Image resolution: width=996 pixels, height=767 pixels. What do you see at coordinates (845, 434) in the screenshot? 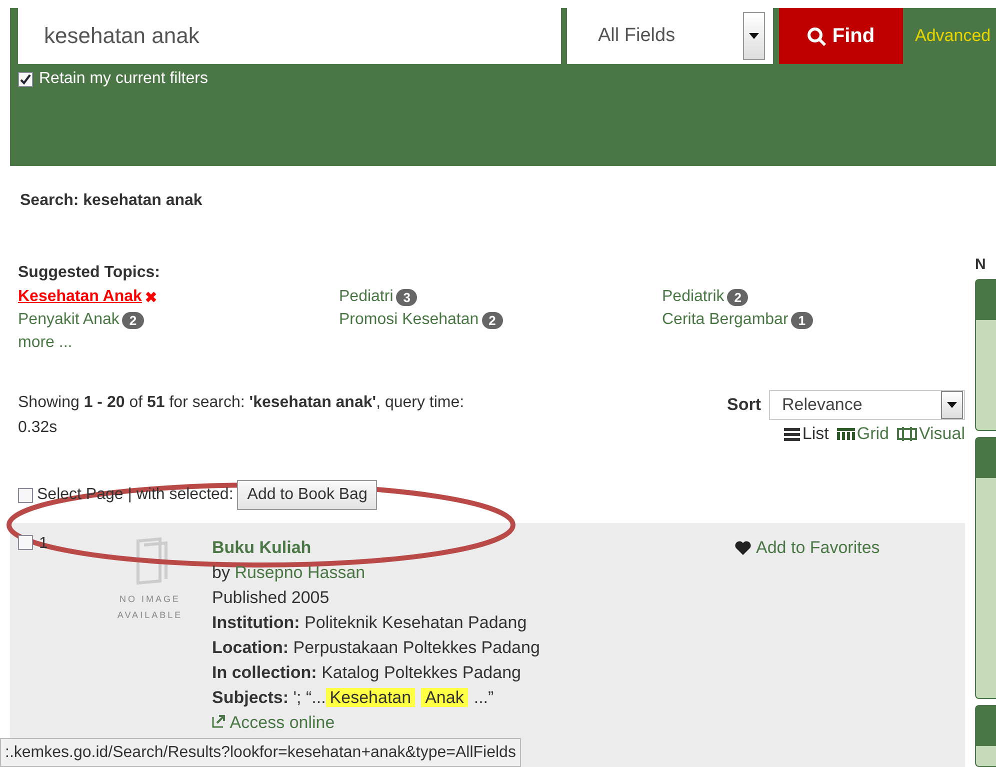
I see `grid-icon` at bounding box center [845, 434].